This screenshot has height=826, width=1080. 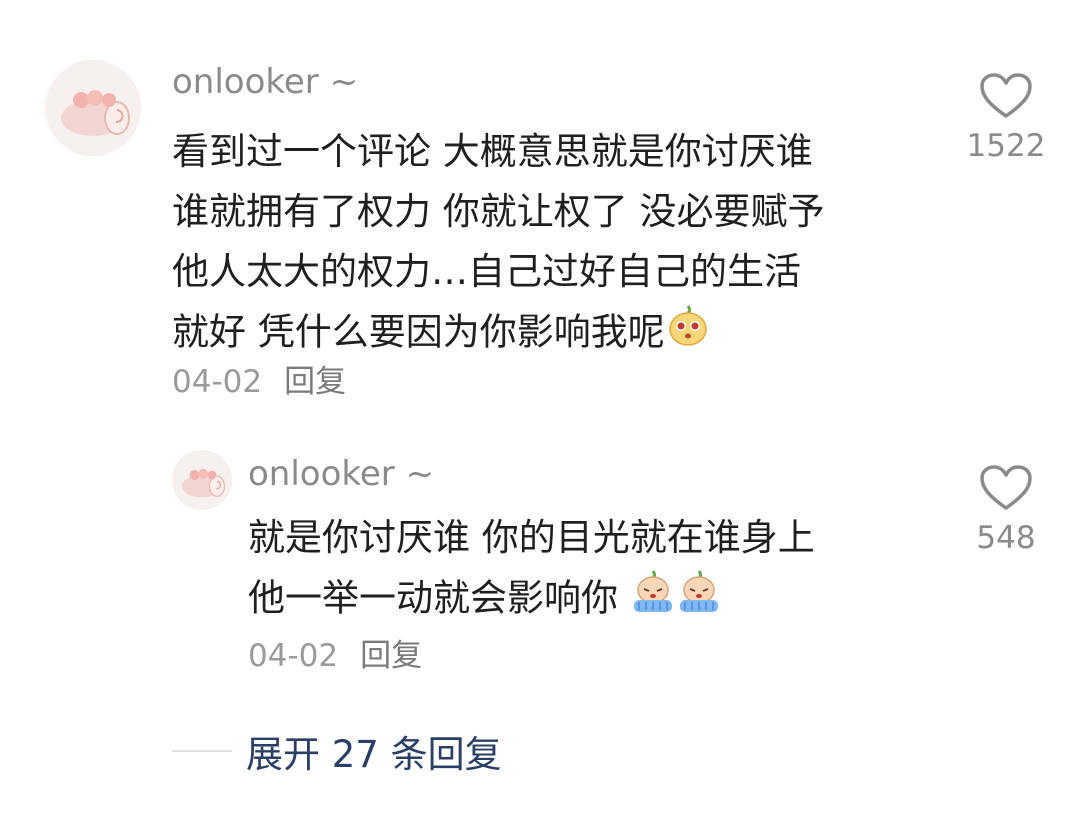 What do you see at coordinates (374, 754) in the screenshot?
I see `expand-replies-label: 展开 27 条回复` at bounding box center [374, 754].